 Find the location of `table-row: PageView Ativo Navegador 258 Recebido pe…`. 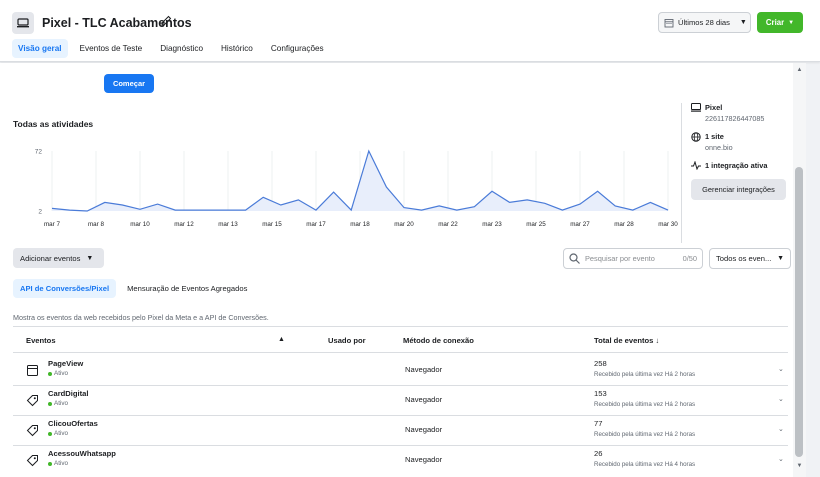

table-row: PageView Ativo Navegador 258 Recebido pe… is located at coordinates (400, 370).